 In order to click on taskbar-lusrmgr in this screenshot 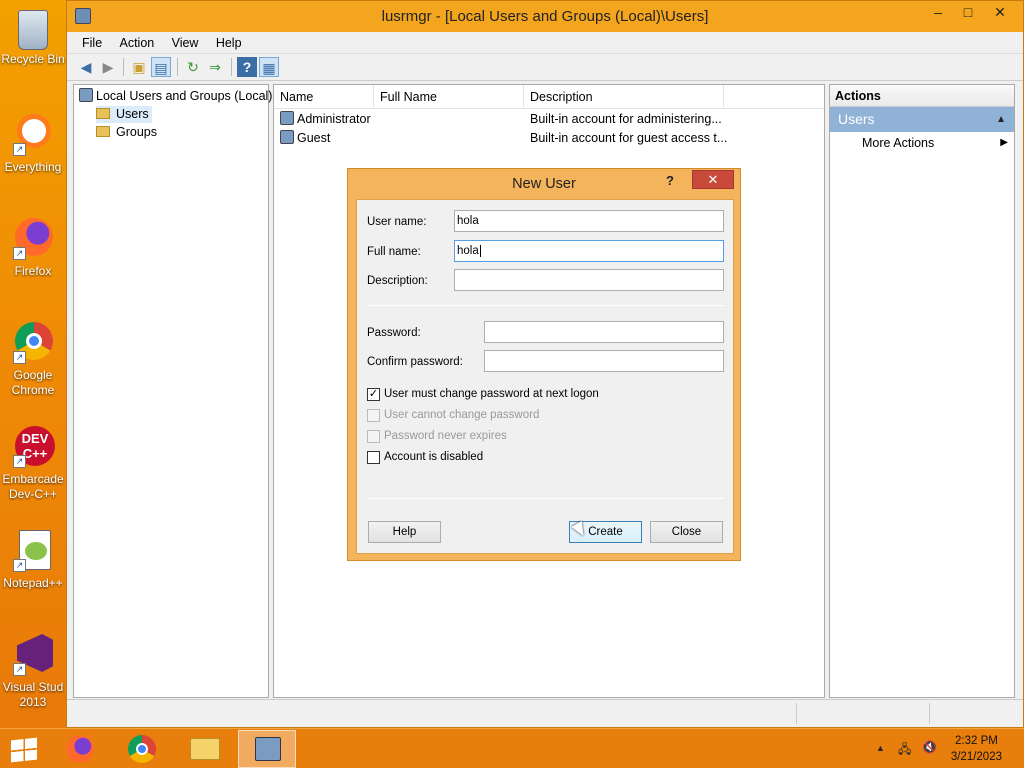, I will do `click(267, 749)`.